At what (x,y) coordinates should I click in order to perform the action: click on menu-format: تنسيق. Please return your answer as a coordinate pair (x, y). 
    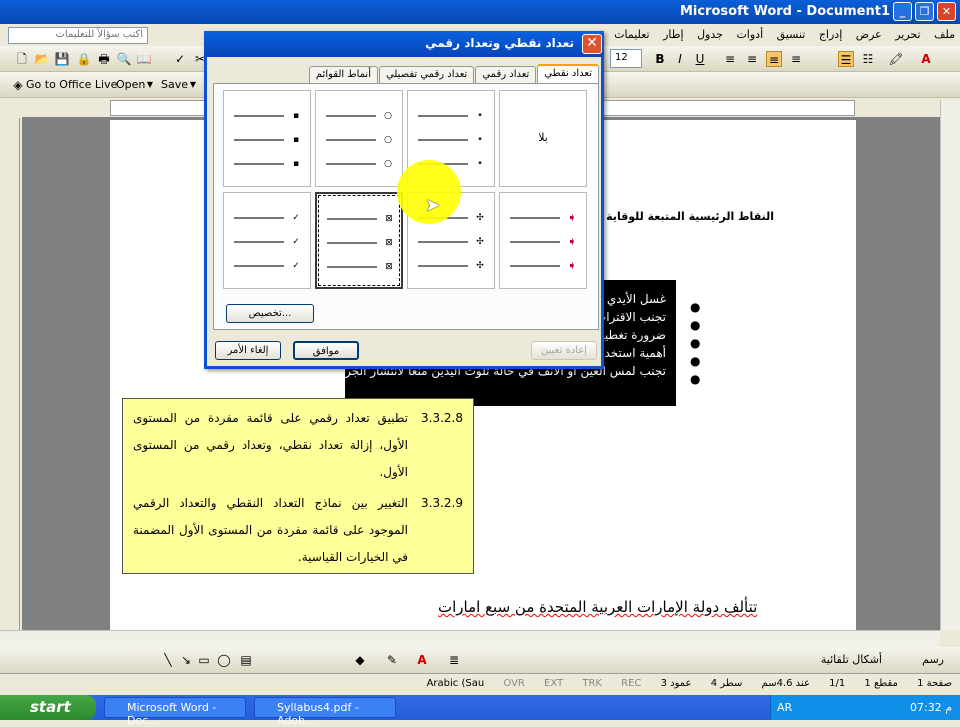
    Looking at the image, I should click on (791, 34).